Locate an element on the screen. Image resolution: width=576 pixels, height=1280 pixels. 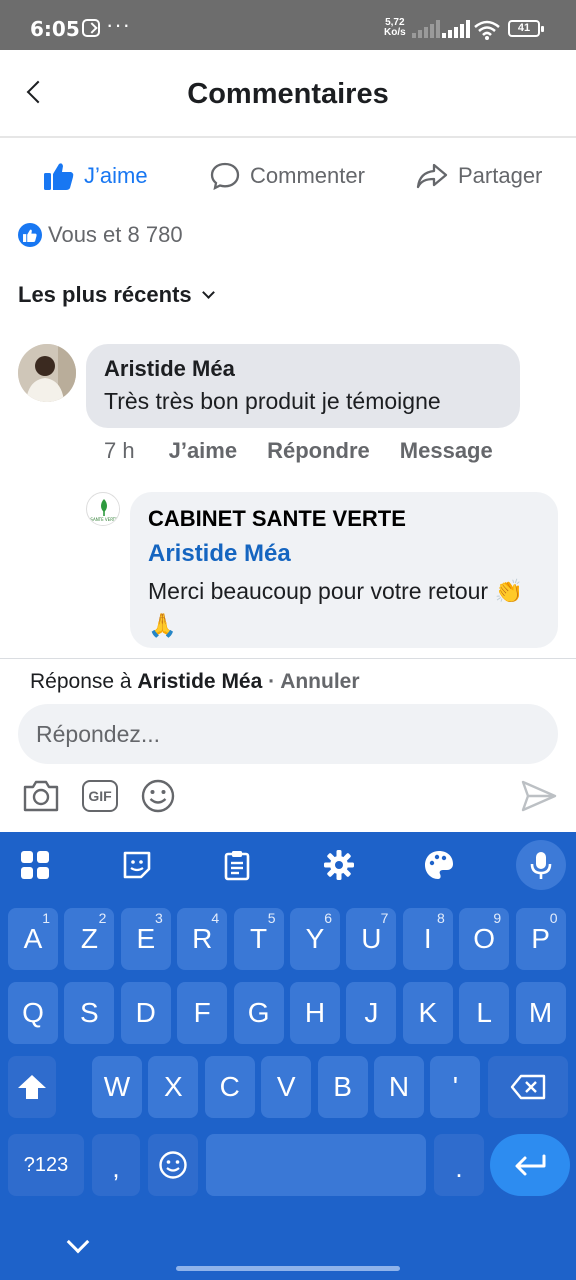
enter-arrow-icon is located at coordinates (530, 1165).